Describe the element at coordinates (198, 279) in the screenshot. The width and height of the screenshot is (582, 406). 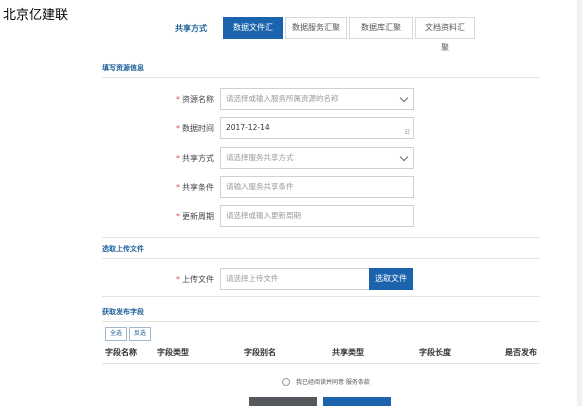
I see `upload-label: 上传文件` at that location.